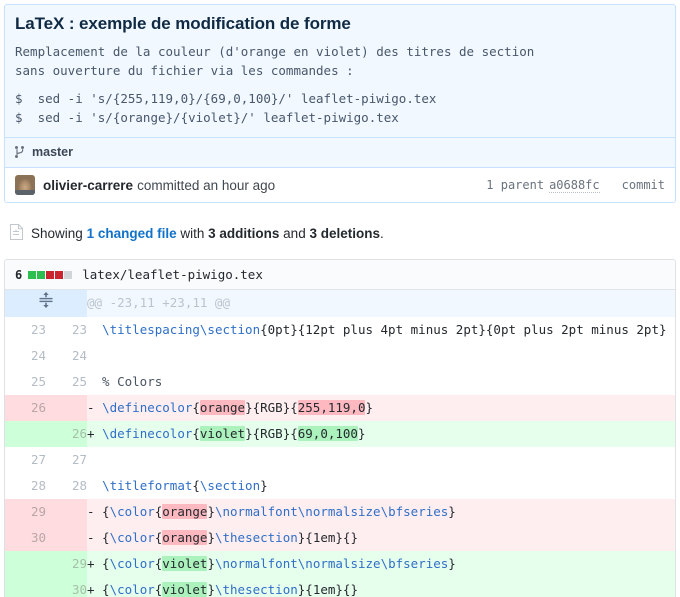 The height and width of the screenshot is (597, 680). What do you see at coordinates (25, 459) in the screenshot?
I see `diff-old-line-number: 27` at bounding box center [25, 459].